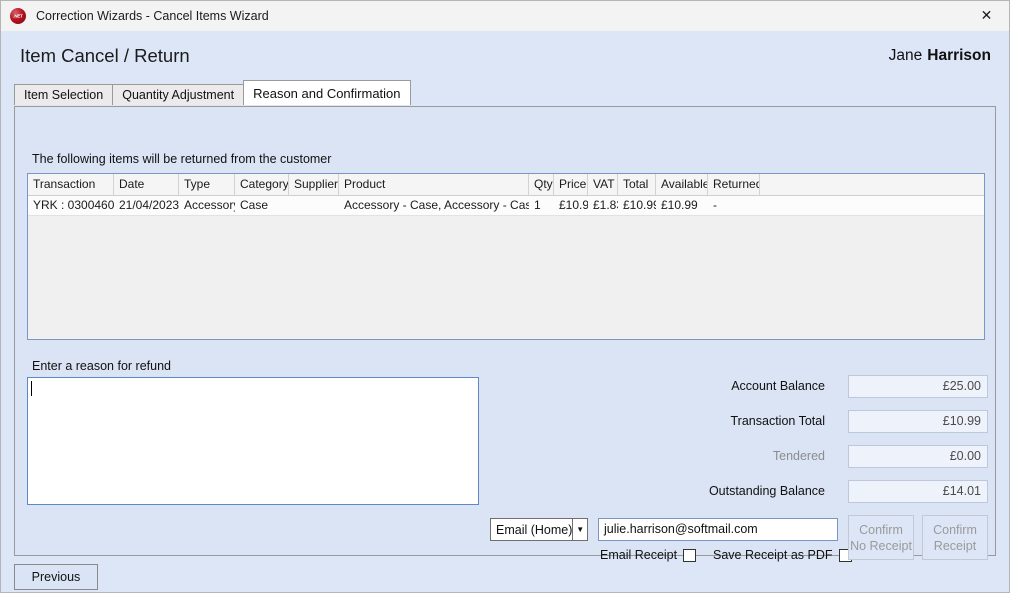 This screenshot has width=1010, height=593. I want to click on column-header-supplier: Supplier, so click(314, 184).